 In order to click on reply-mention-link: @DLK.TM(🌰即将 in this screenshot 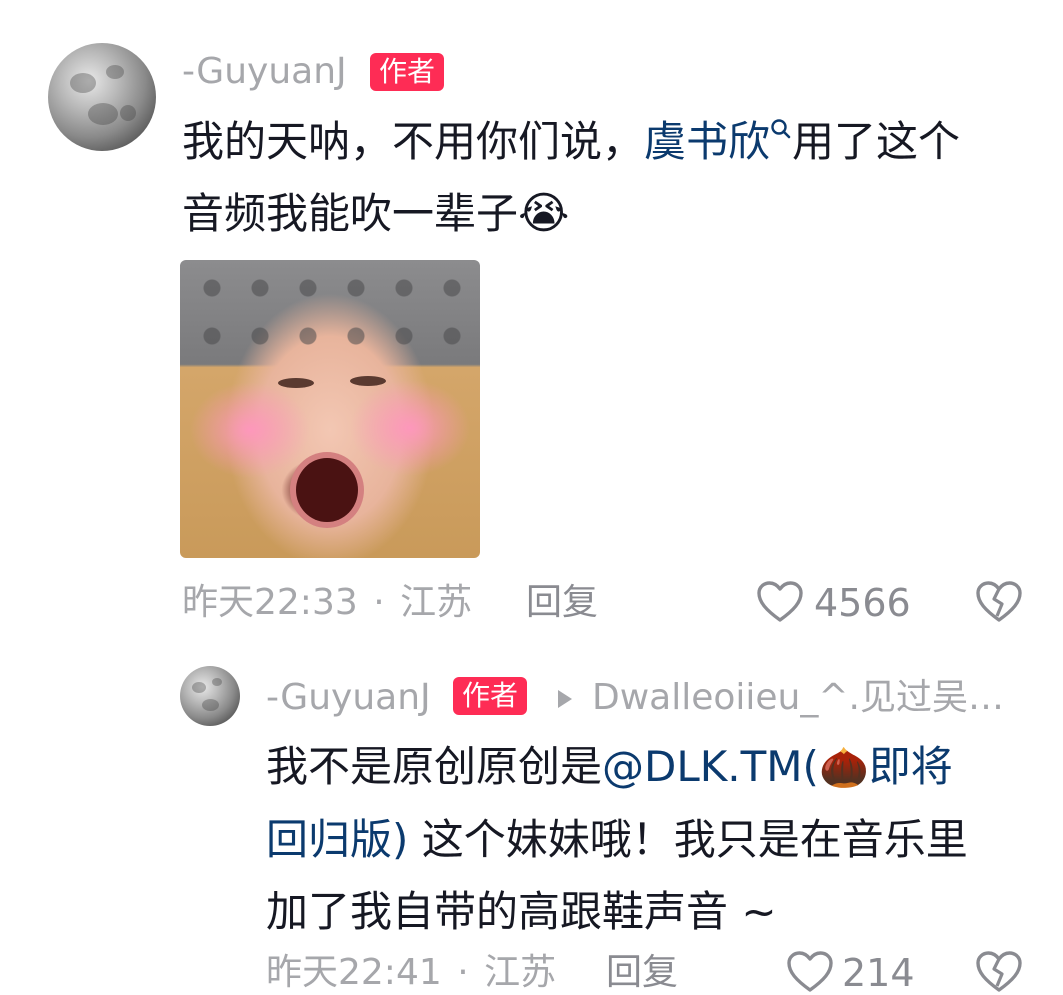, I will do `click(777, 766)`.